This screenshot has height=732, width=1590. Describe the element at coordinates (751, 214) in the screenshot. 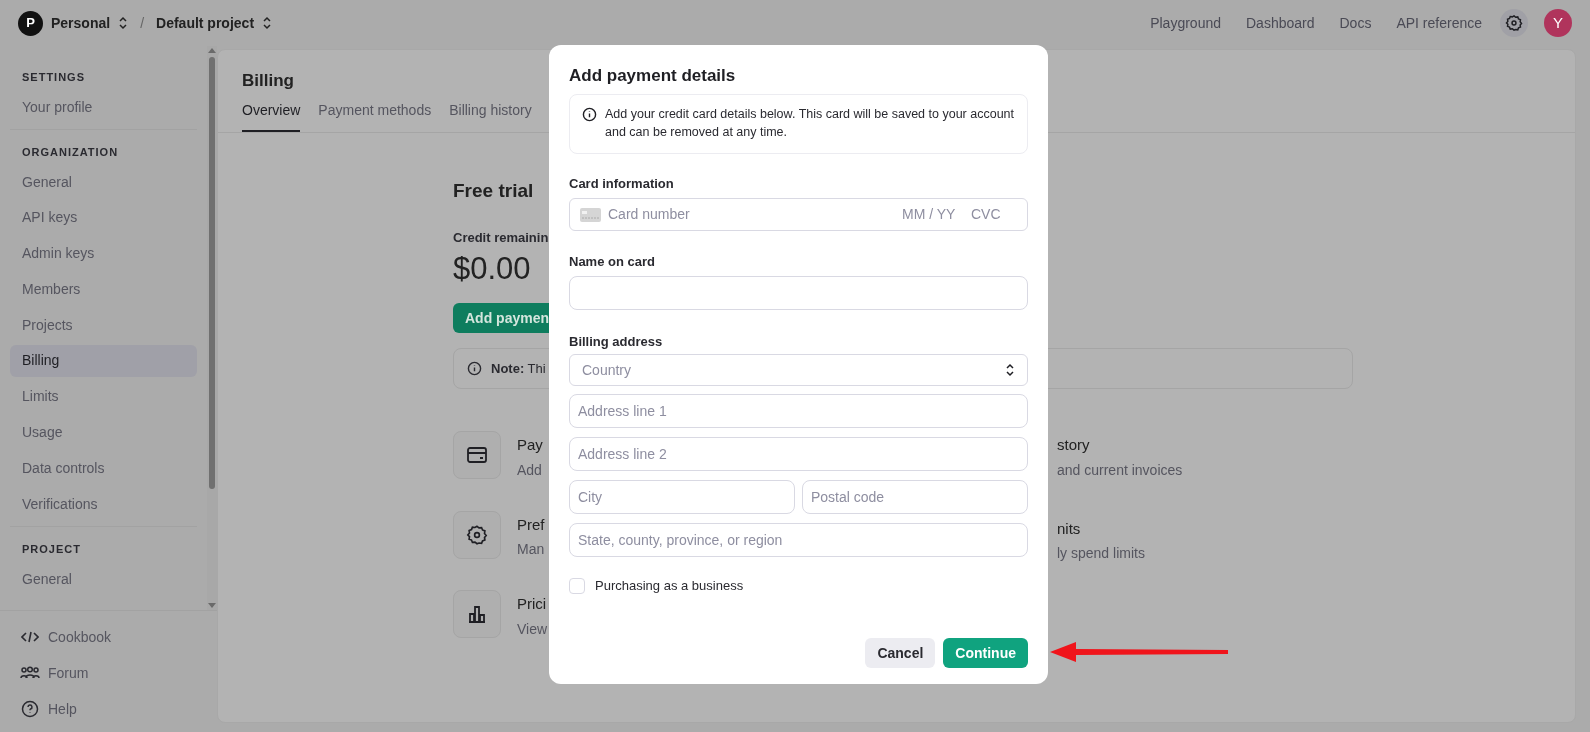

I see `card-number-input: Card number` at that location.